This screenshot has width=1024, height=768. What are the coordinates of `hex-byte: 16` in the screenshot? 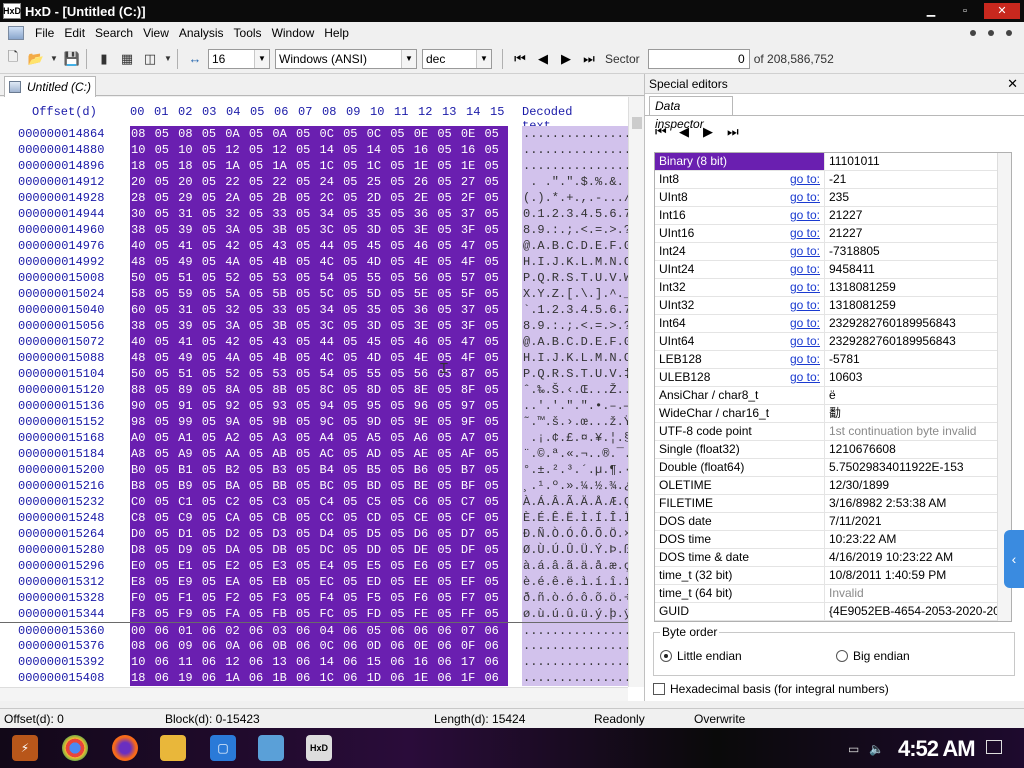 It's located at (426, 150).